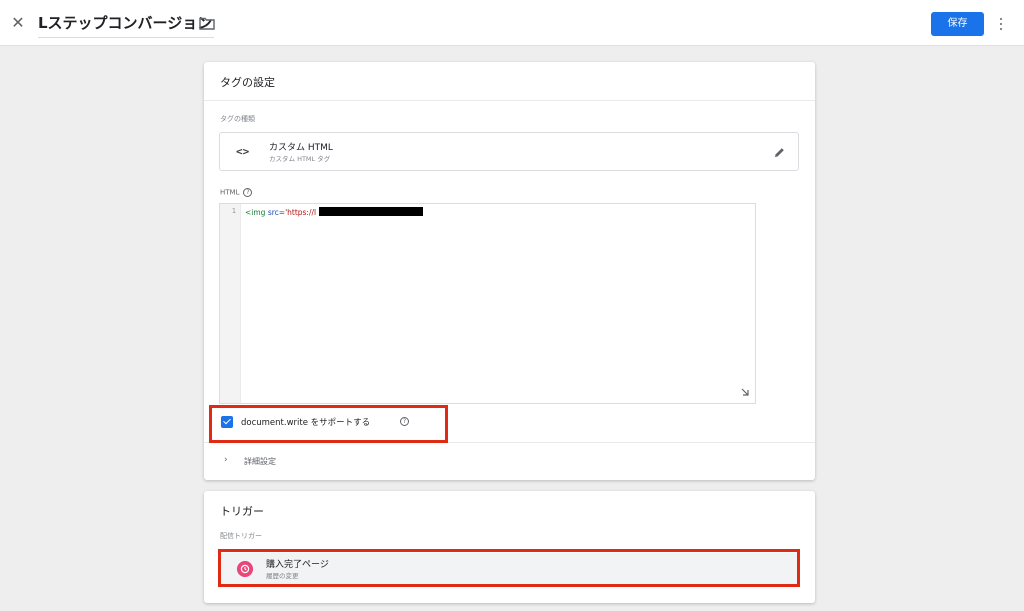 The height and width of the screenshot is (611, 1024). Describe the element at coordinates (509, 100) in the screenshot. I see `divider` at that location.